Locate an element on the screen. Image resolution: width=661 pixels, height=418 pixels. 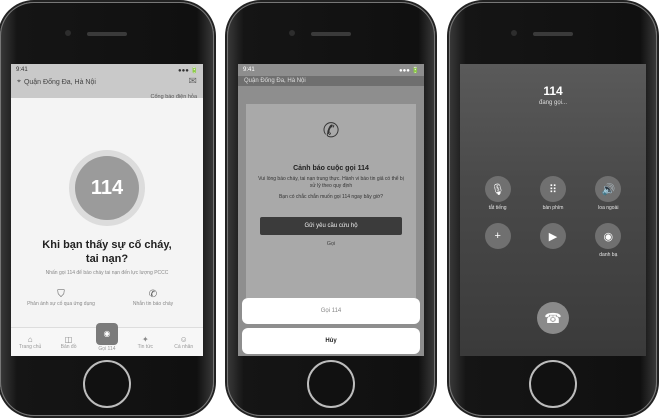
facetime-button: ▶ is located at coordinates (552, 240).